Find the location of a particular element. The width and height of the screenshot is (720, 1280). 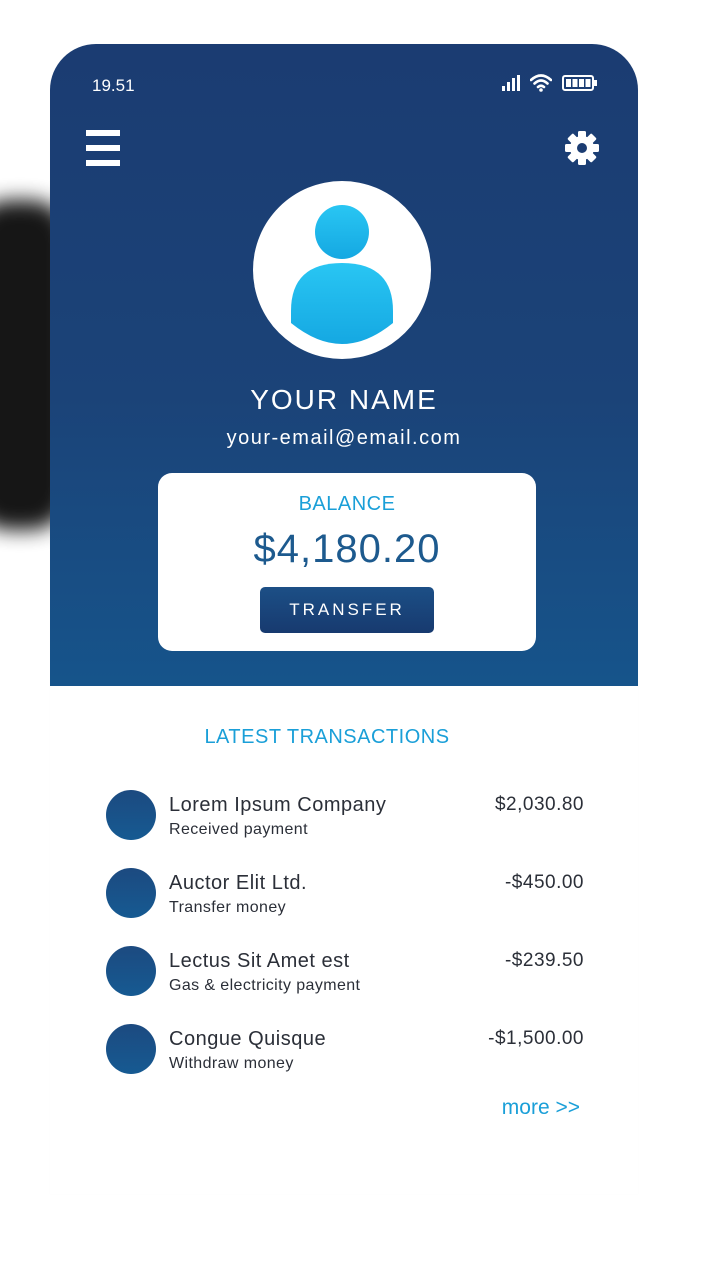

transfer-button: TRANSFER is located at coordinates (347, 610).